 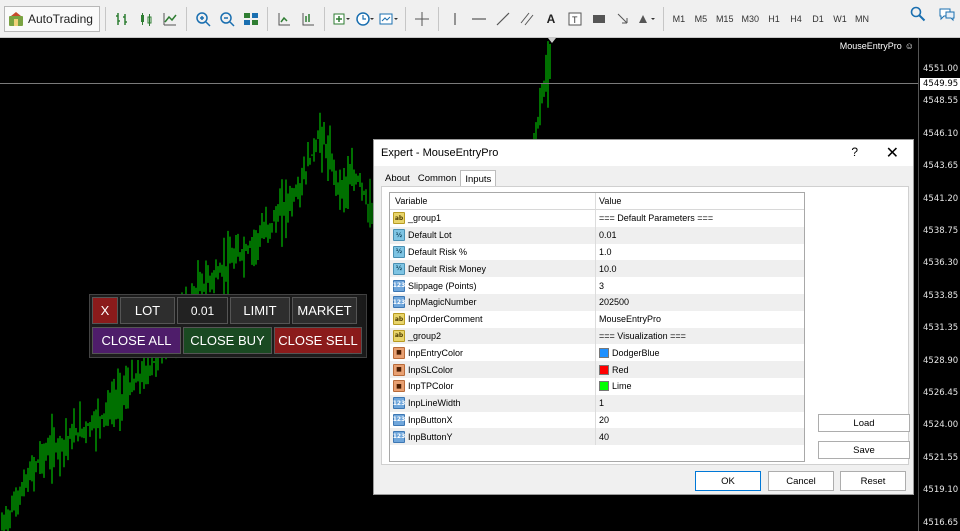 I want to click on input-row: ■ InpSLColor Red, so click(x=597, y=369).